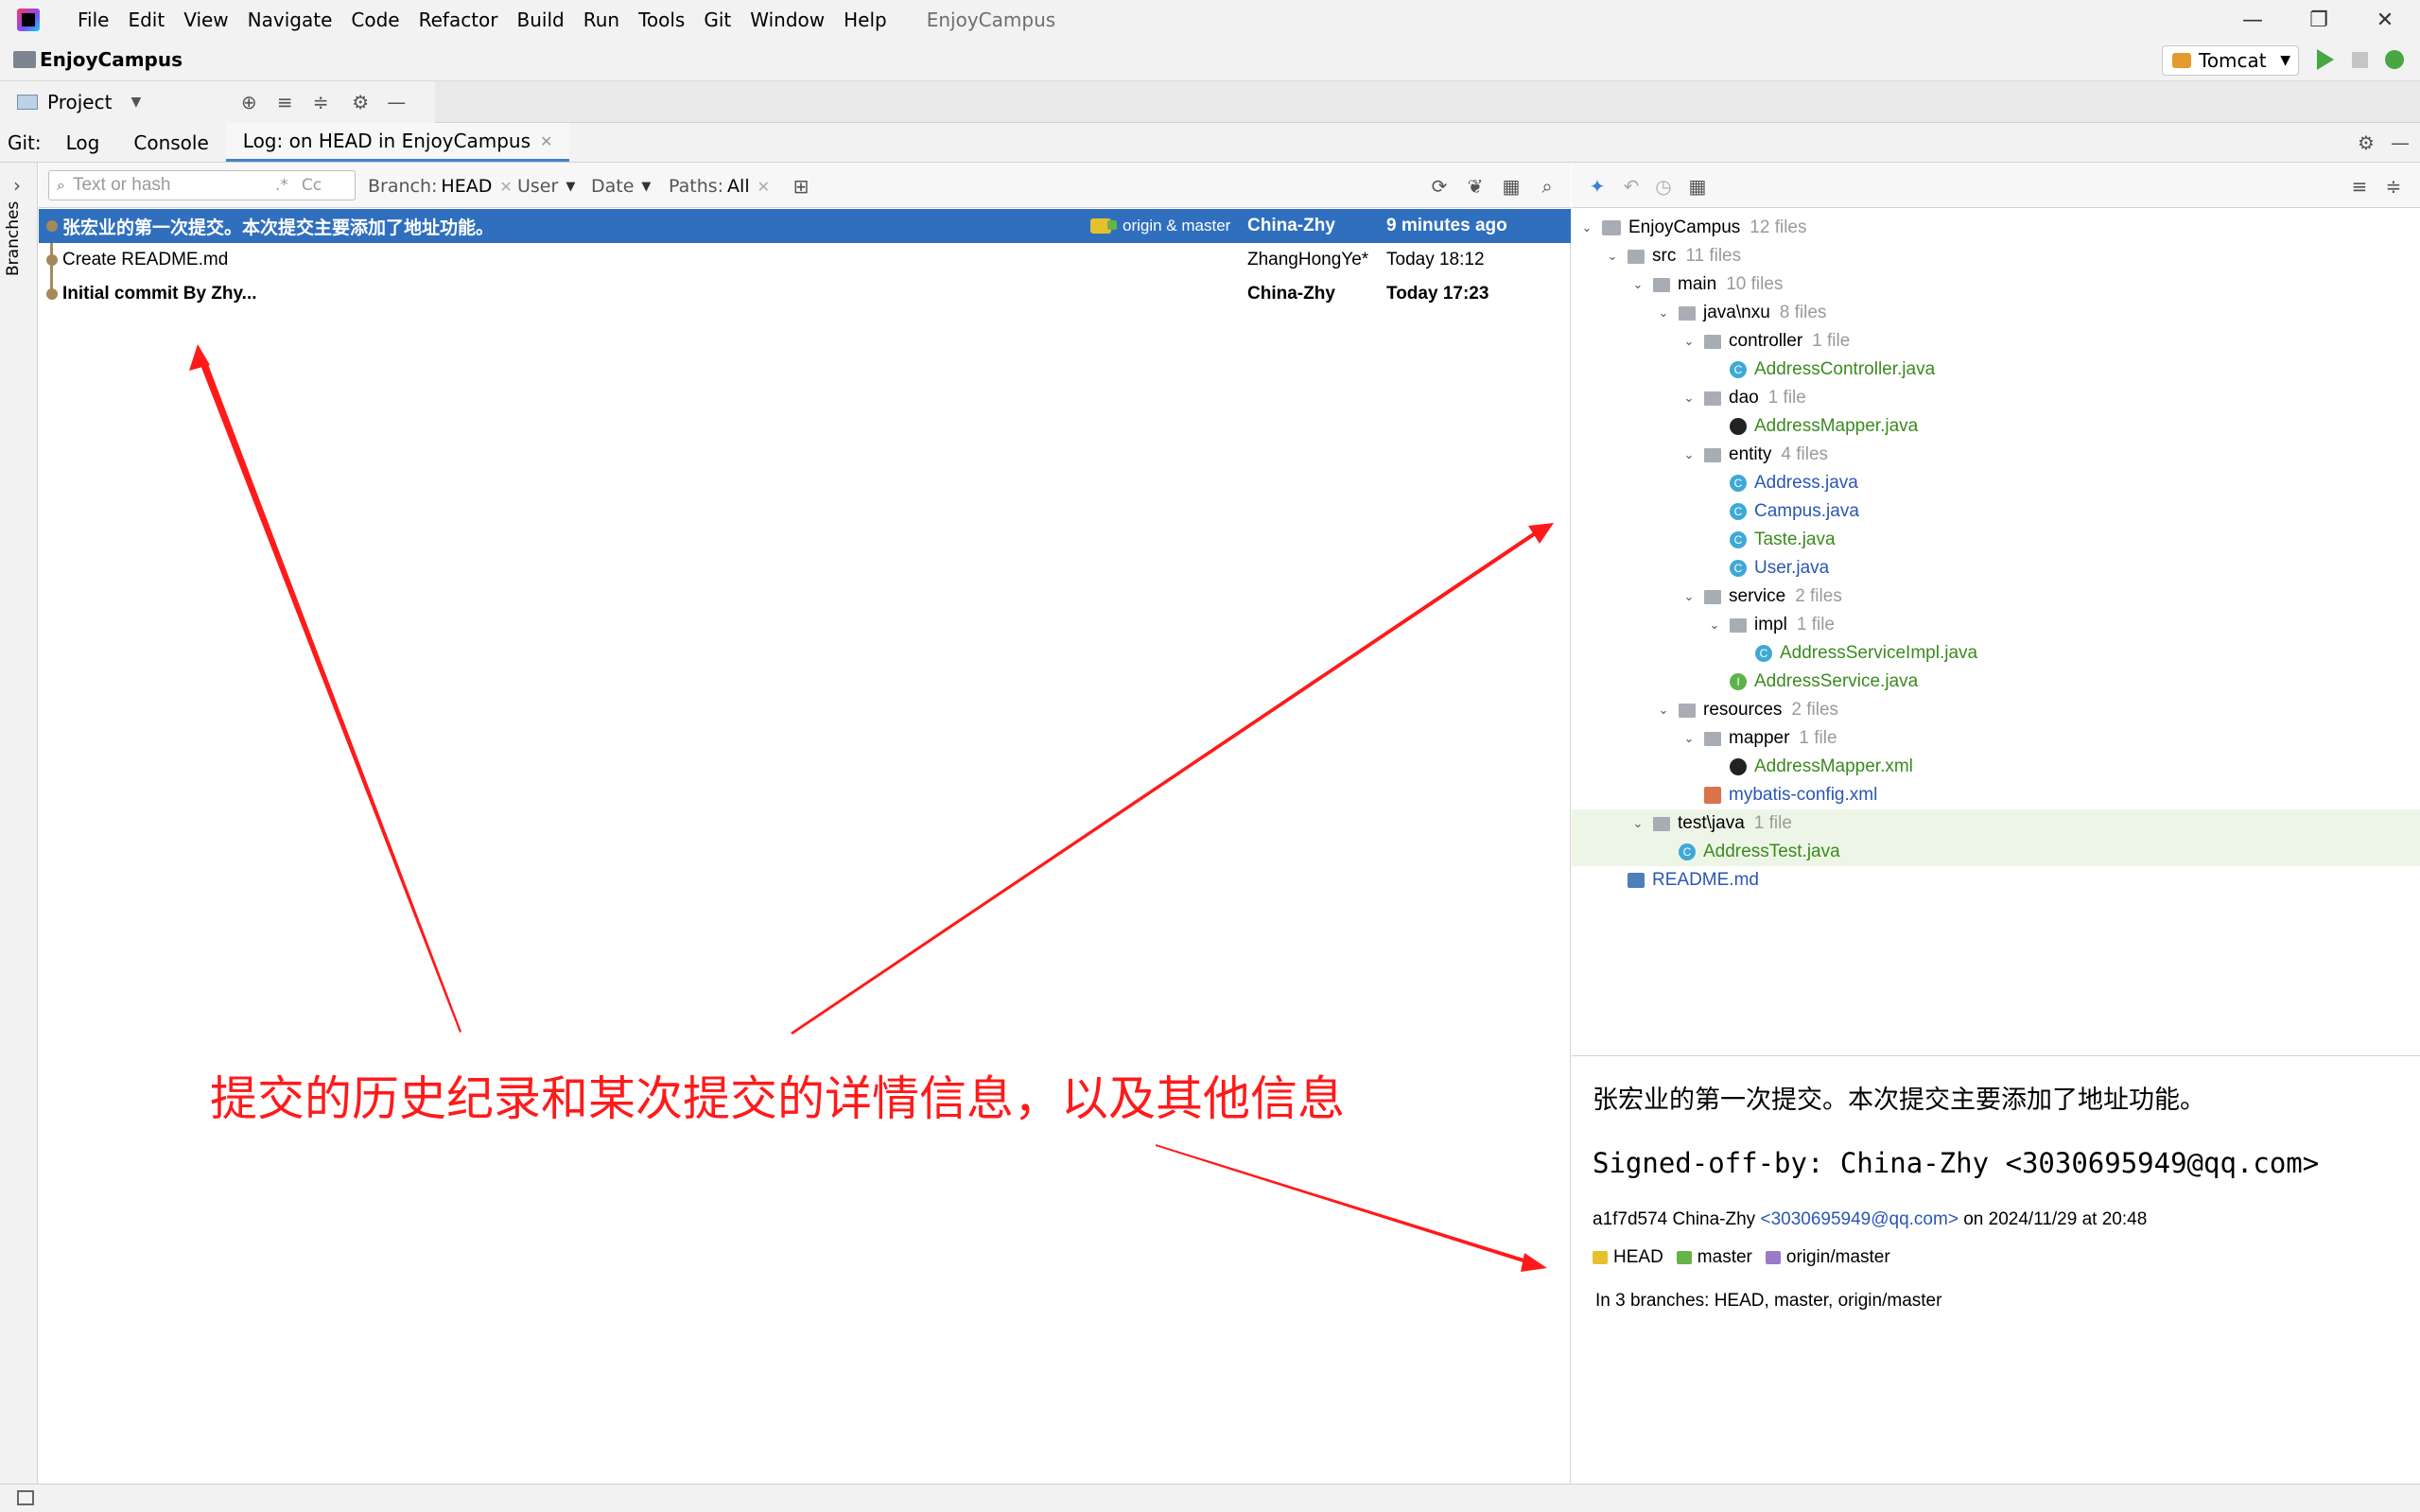 The image size is (2420, 1512). Describe the element at coordinates (601, 20) in the screenshot. I see `menu-run: Run` at that location.